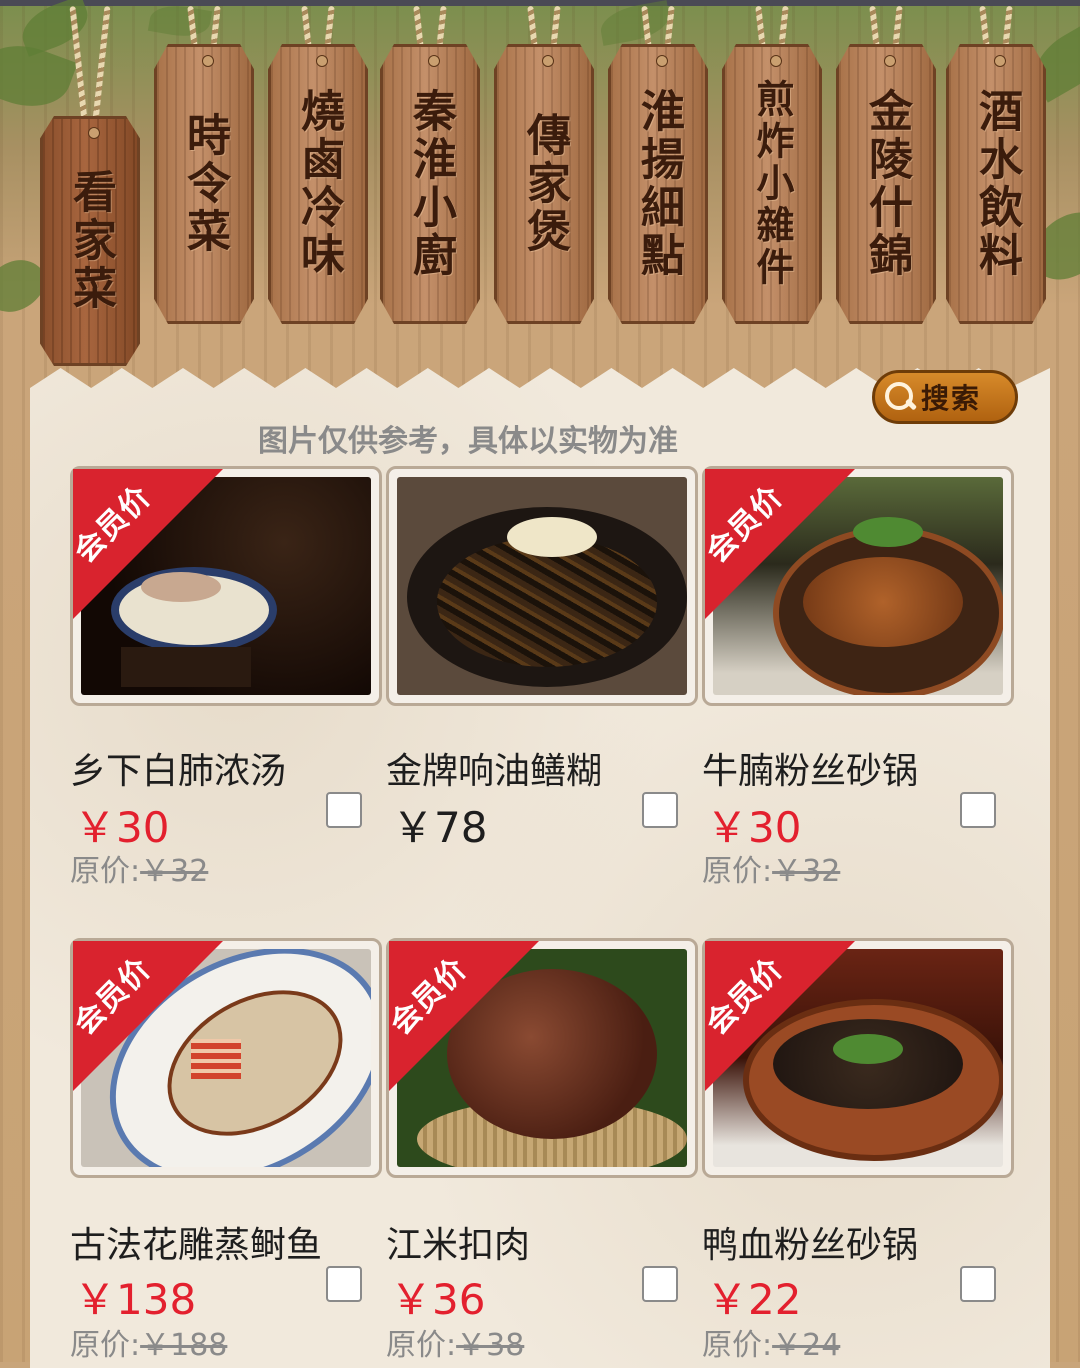 The image size is (1080, 1368). What do you see at coordinates (490, 1345) in the screenshot?
I see `orig-value: ￥38` at bounding box center [490, 1345].